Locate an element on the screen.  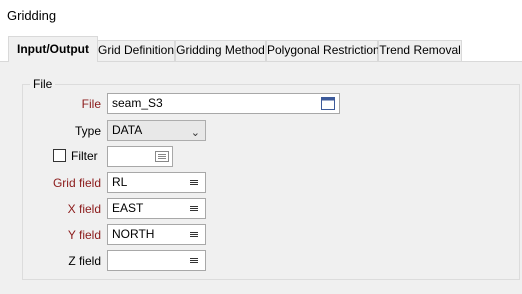
grid-field-input: RL is located at coordinates (156, 182).